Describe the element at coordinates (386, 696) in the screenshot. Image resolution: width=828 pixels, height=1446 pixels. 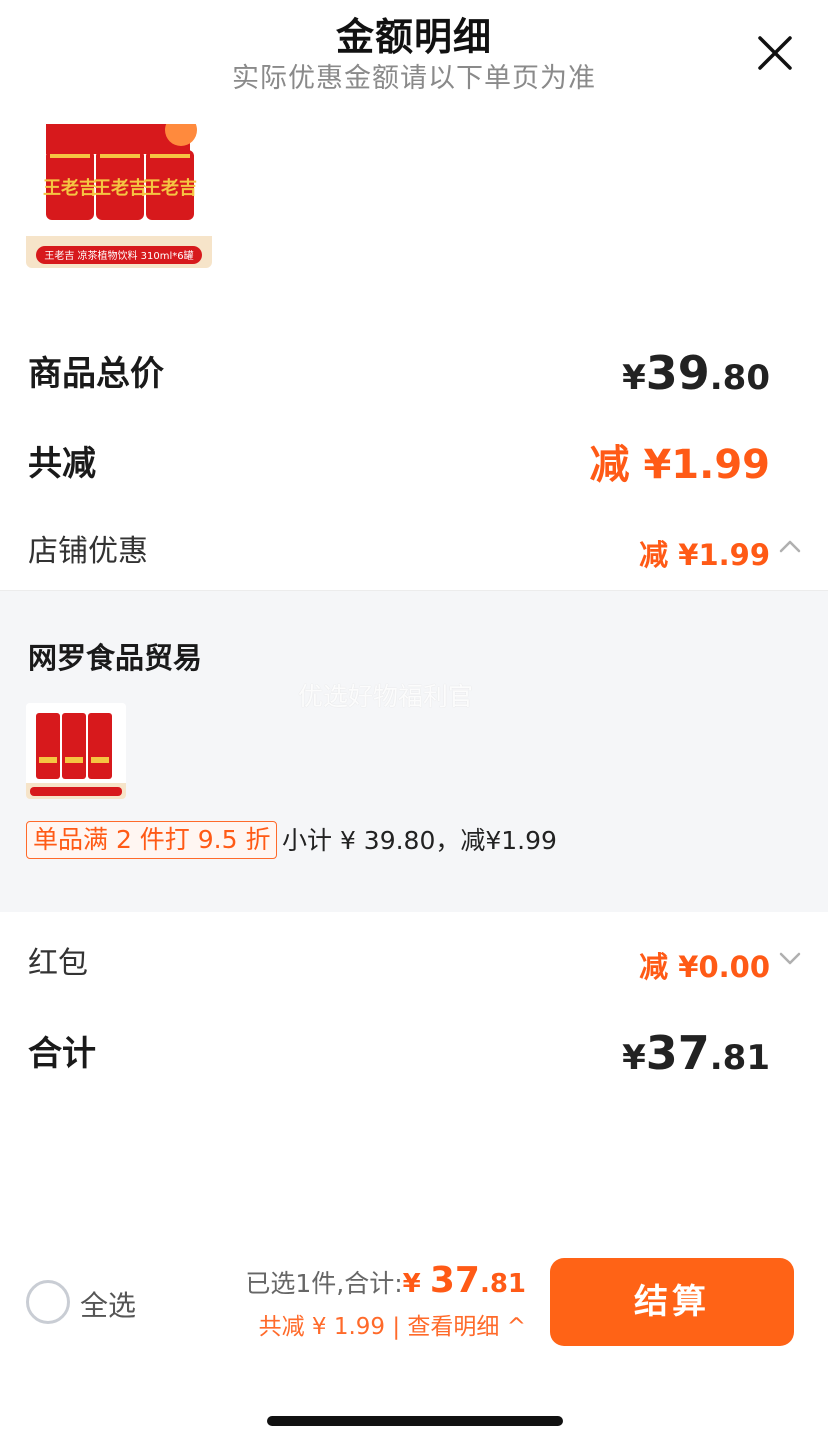
I see `watermark: 优选好物福利官` at that location.